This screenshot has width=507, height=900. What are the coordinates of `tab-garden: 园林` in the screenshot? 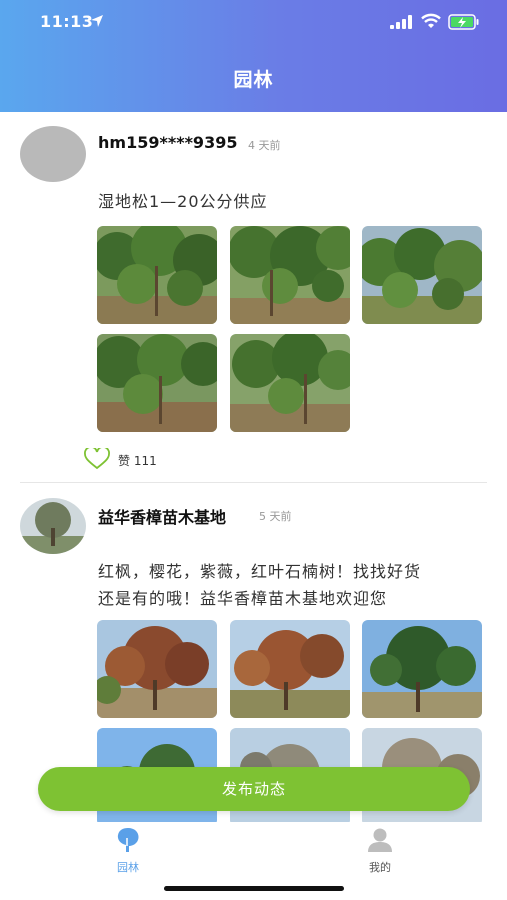 It's located at (128, 851).